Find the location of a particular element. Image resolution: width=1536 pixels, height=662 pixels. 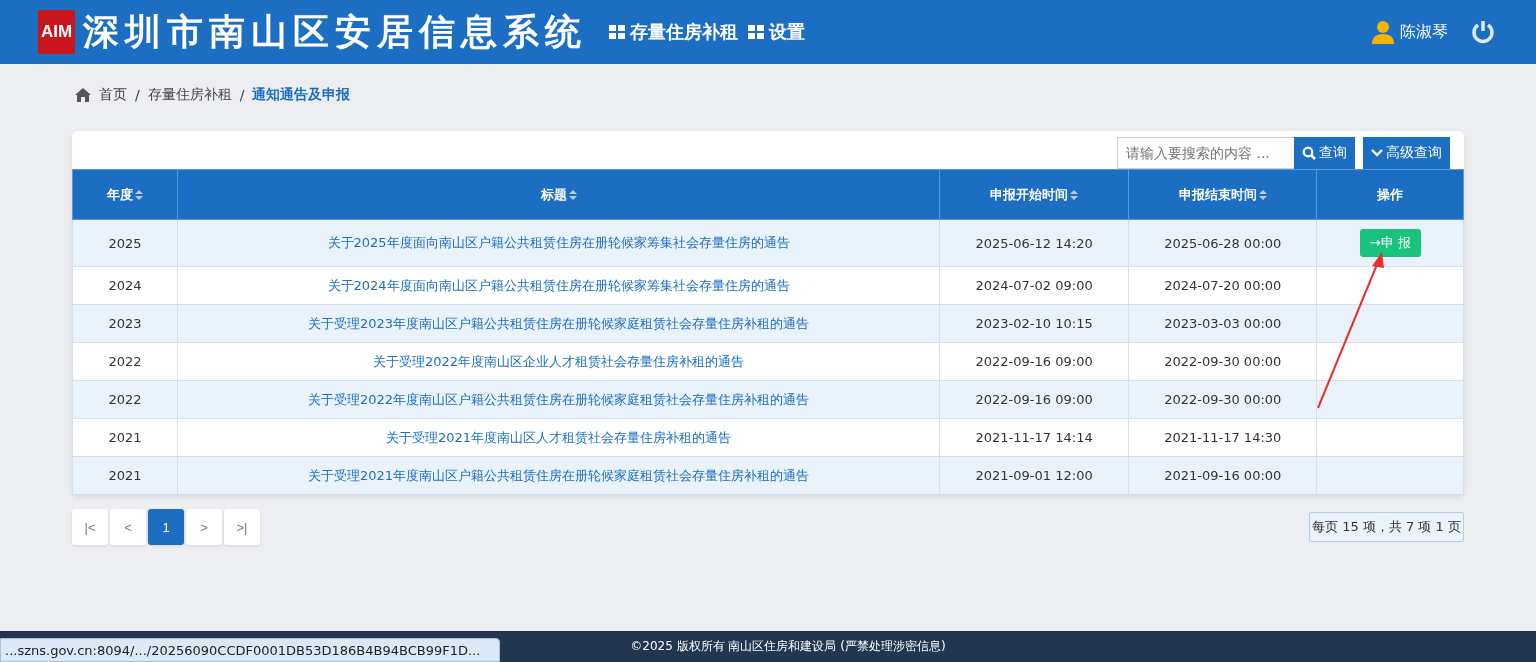

page-button: >| is located at coordinates (242, 527).